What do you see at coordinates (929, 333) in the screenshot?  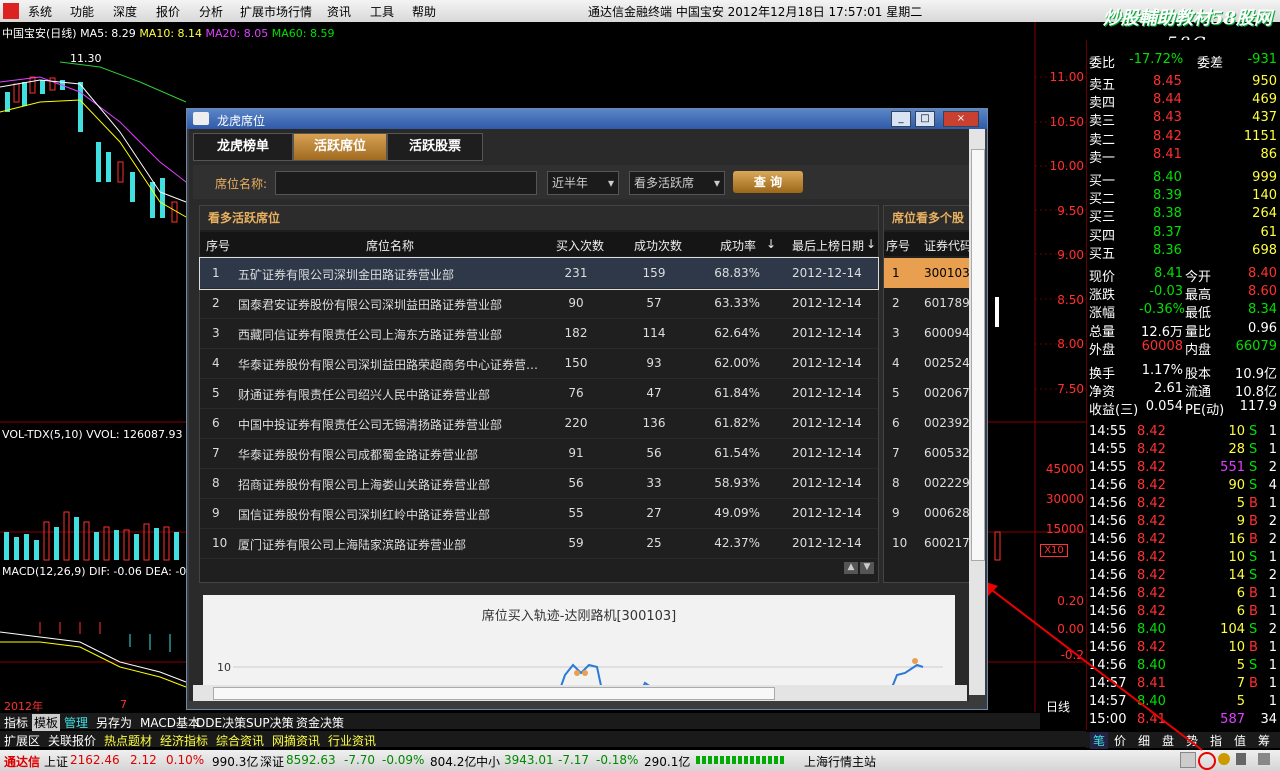 I see `seat-stock-row: 3 600094` at bounding box center [929, 333].